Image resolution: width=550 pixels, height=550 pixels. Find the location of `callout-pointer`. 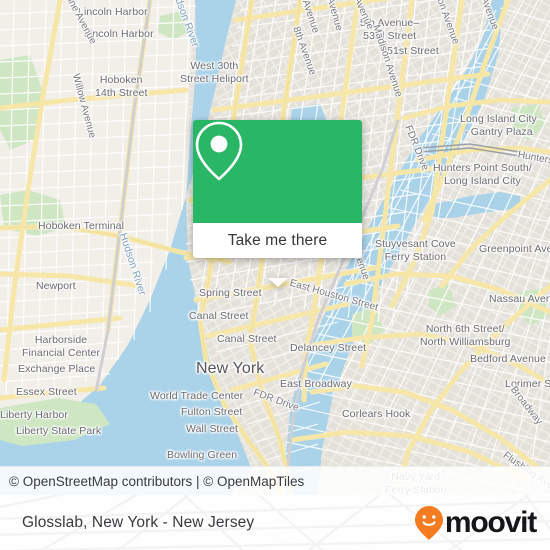

callout-pointer is located at coordinates (277, 282).